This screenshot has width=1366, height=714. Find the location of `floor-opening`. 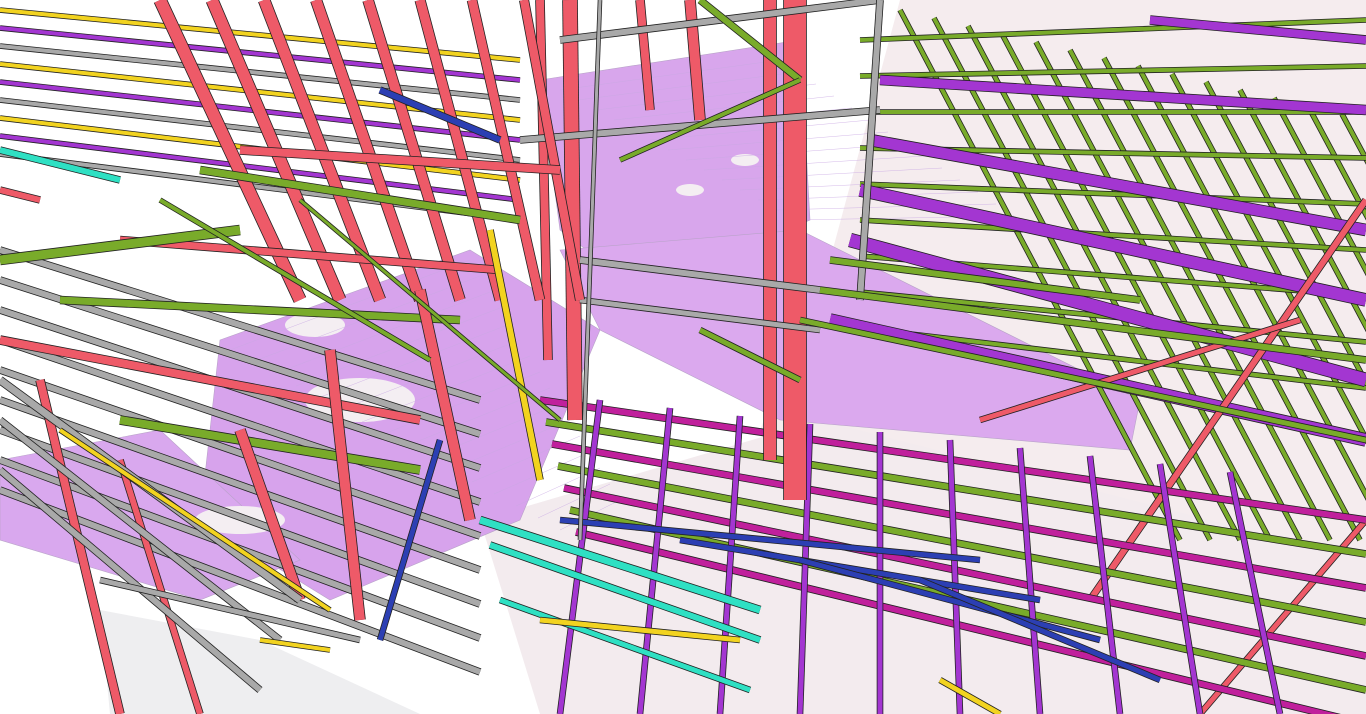

floor-opening is located at coordinates (690, 190).